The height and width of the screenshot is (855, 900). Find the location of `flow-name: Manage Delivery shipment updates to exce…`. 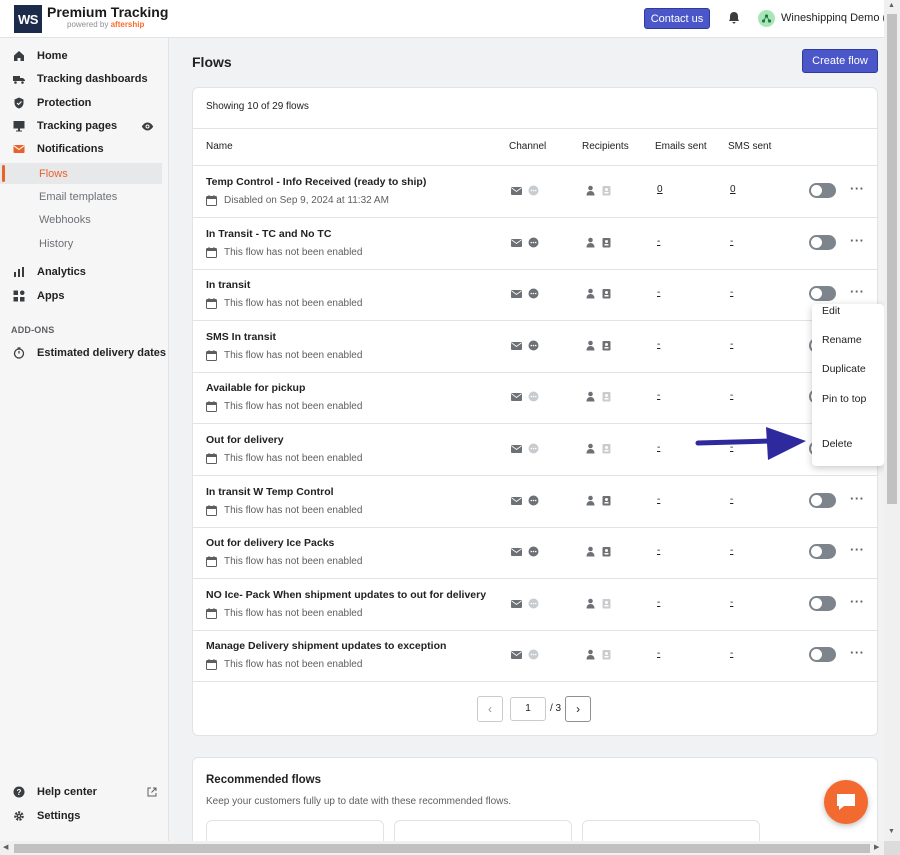

flow-name: Manage Delivery shipment updates to exce… is located at coordinates (326, 646).